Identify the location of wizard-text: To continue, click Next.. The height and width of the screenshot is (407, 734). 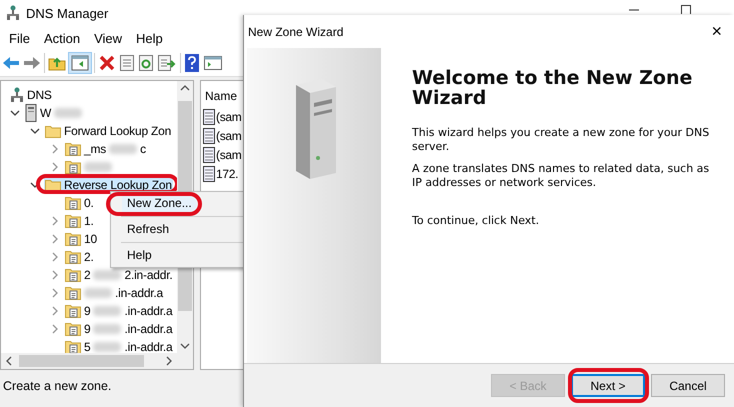
(476, 221).